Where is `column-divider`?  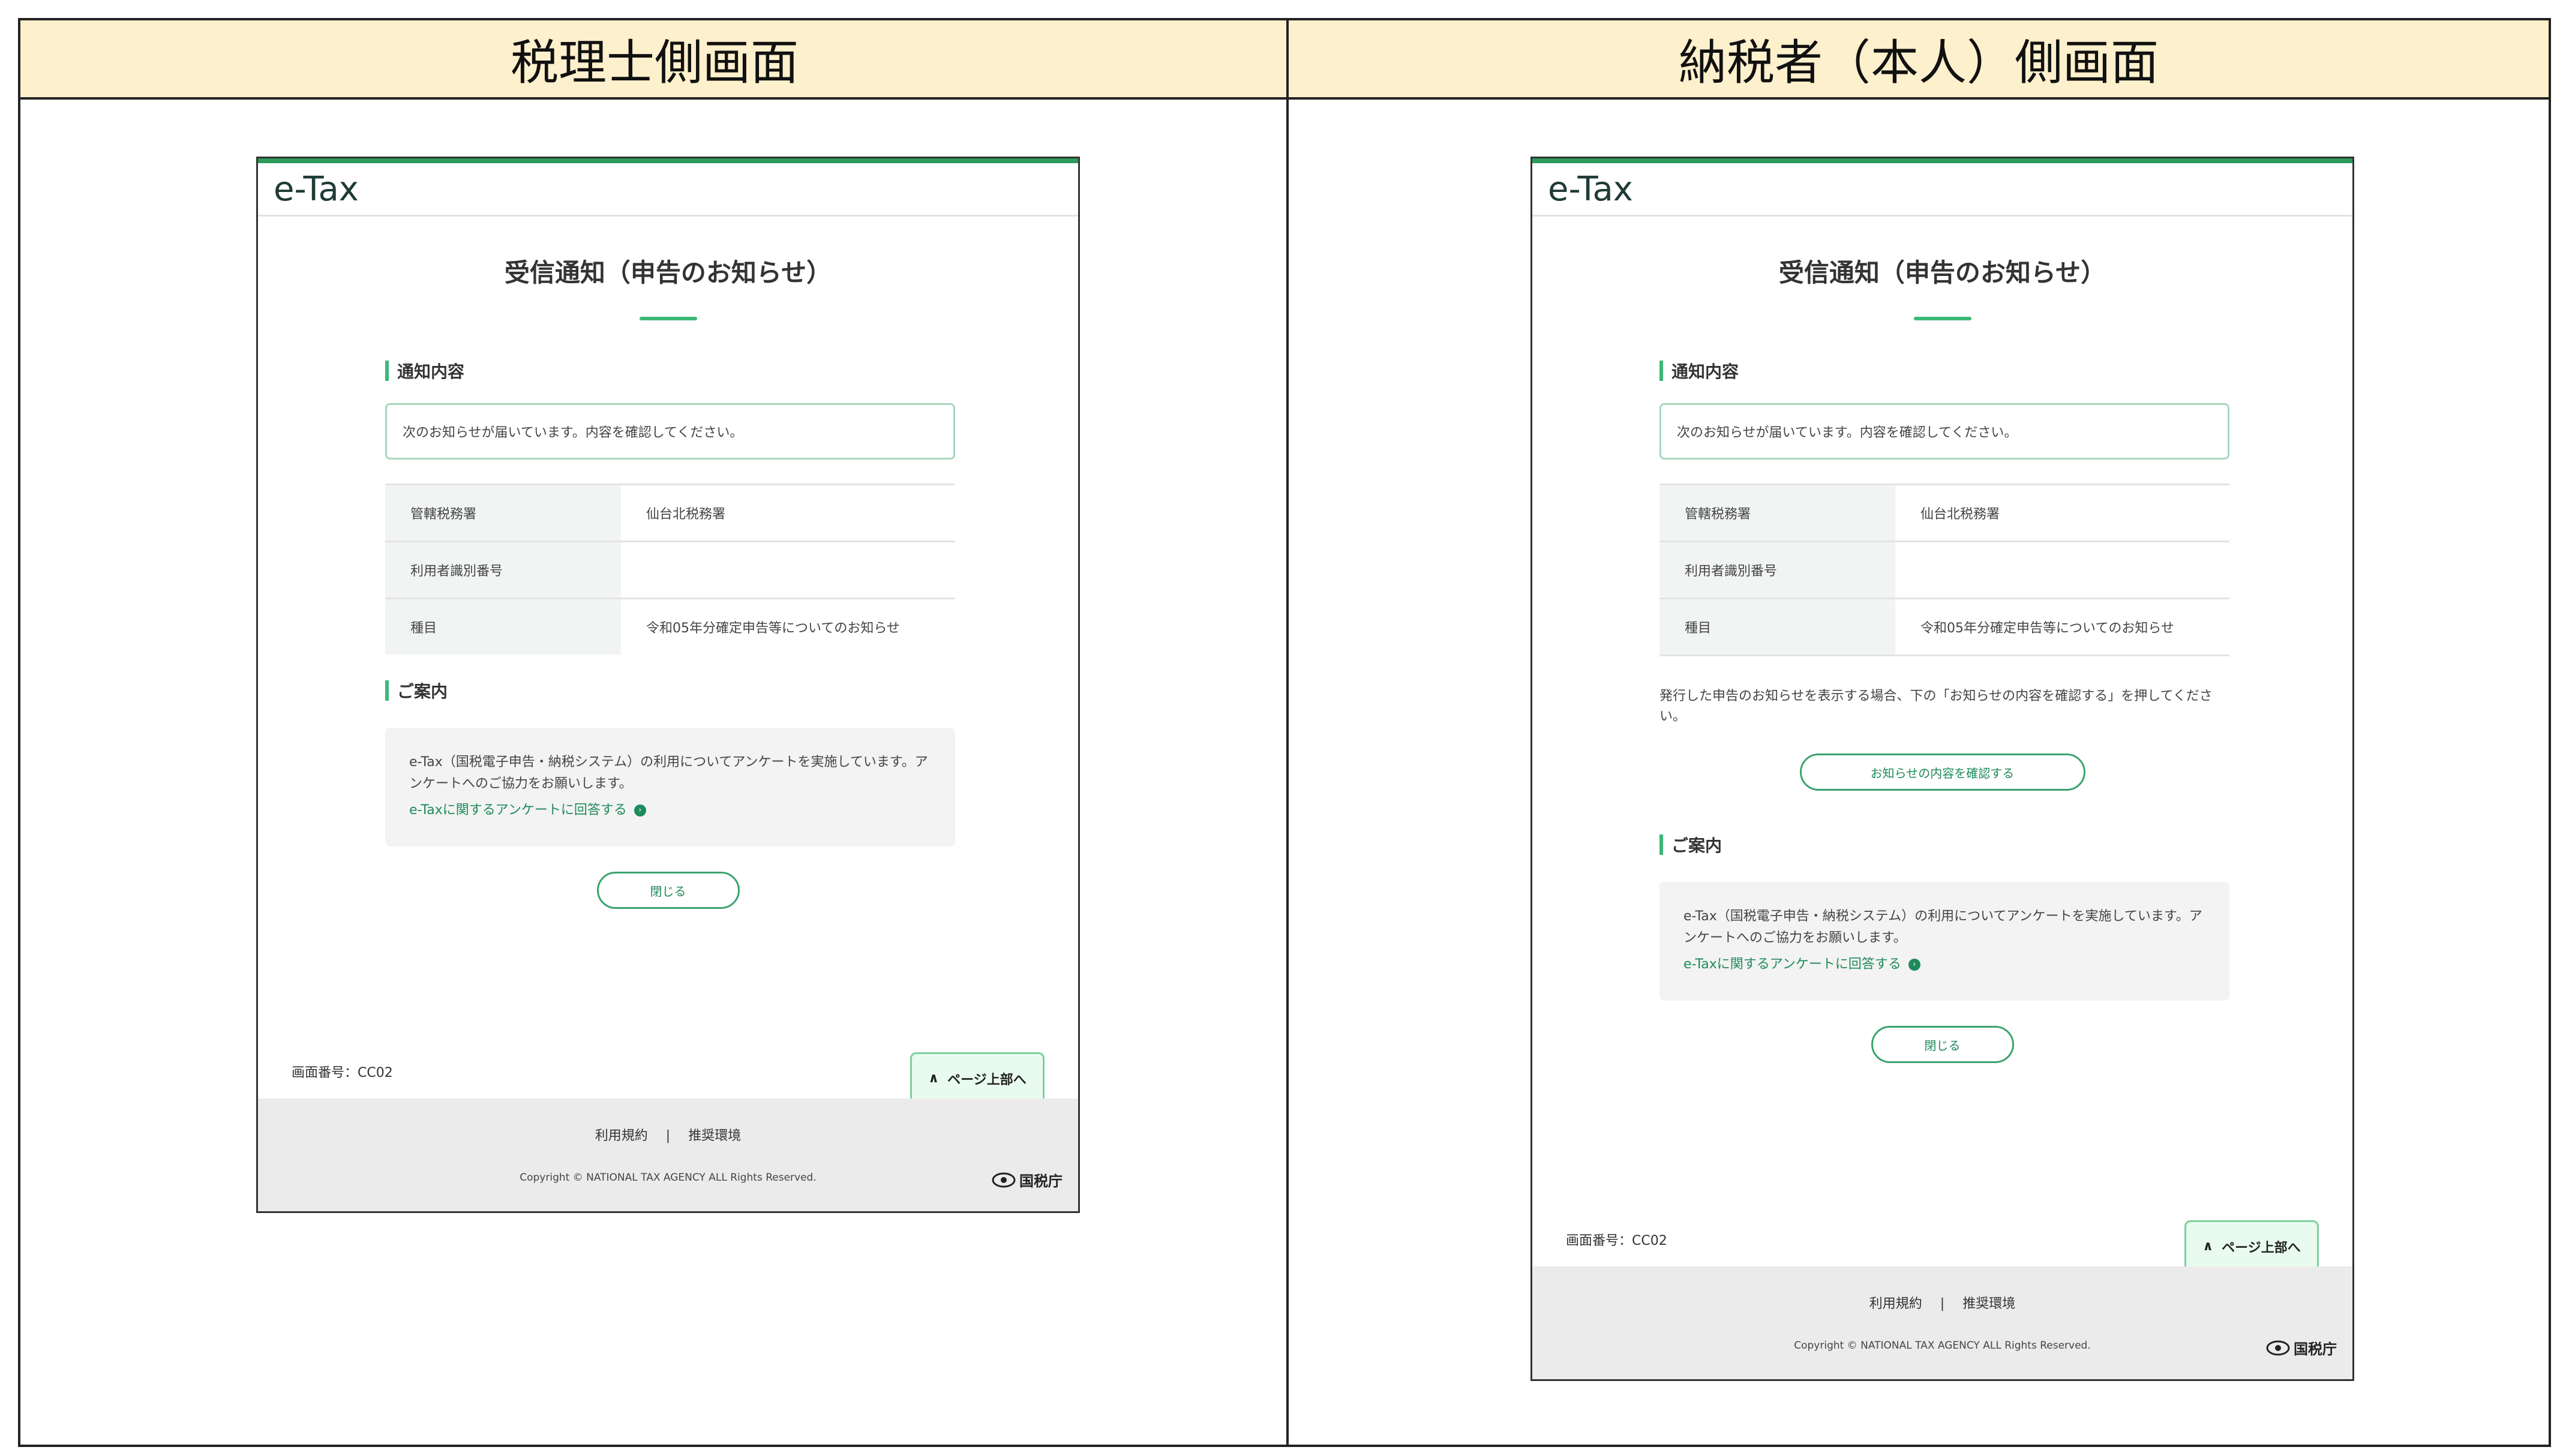 column-divider is located at coordinates (1288, 732).